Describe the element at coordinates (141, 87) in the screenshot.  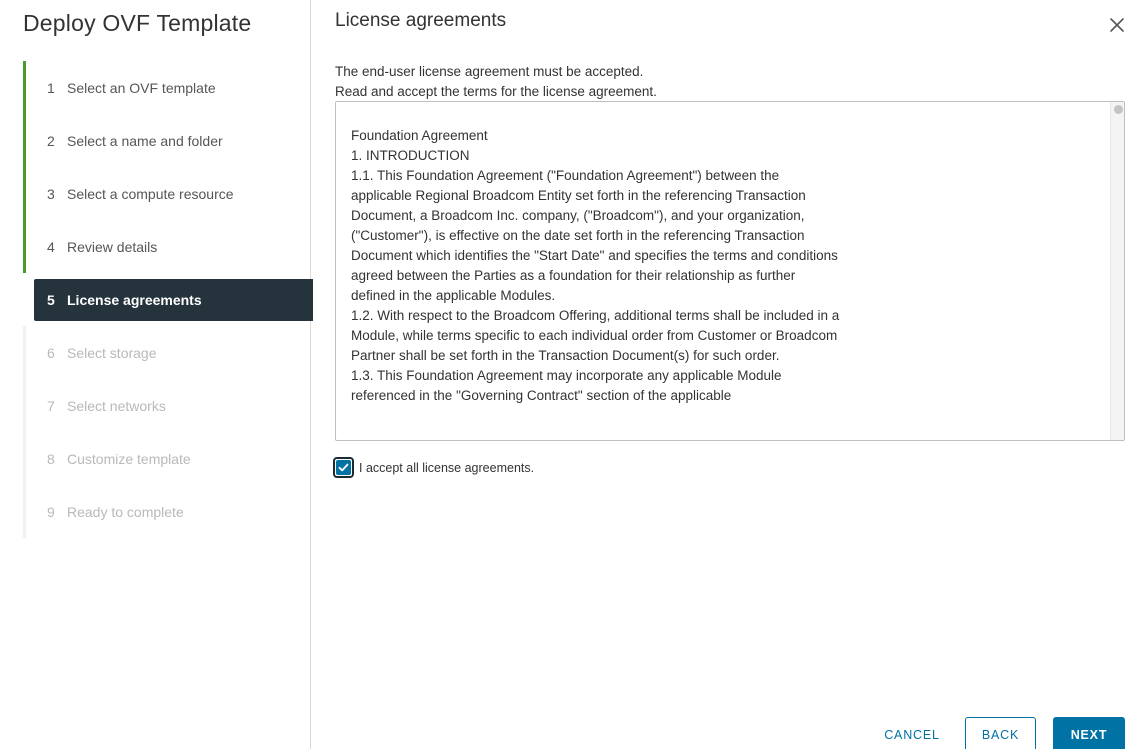
I see `step-label: Select an OVF template` at that location.